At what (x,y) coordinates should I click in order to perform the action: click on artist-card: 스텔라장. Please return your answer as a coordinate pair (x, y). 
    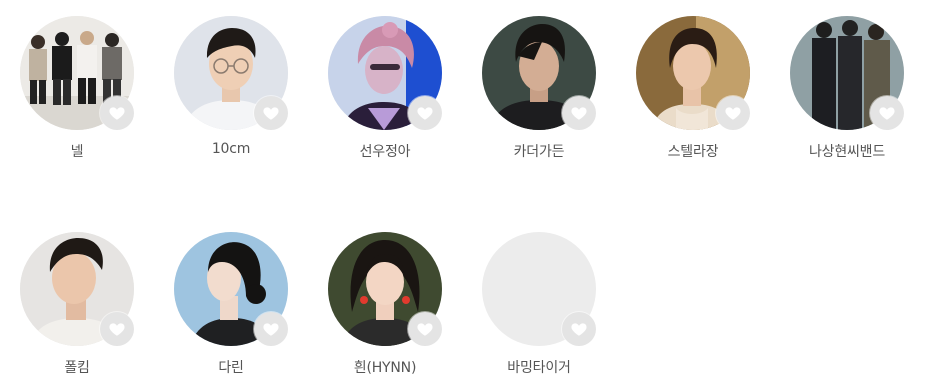
    Looking at the image, I should click on (693, 96).